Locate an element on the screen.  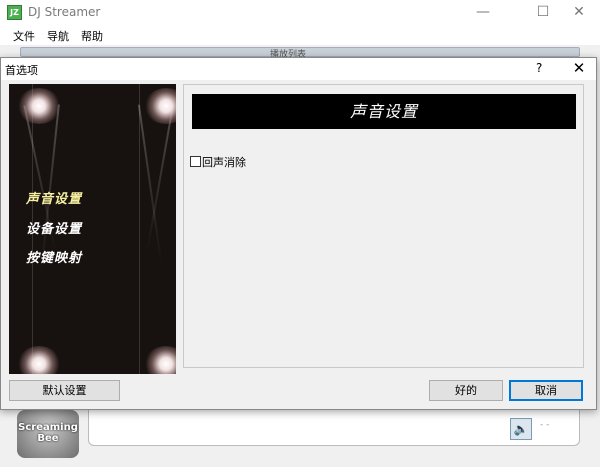
close-window-button: ✕ is located at coordinates (578, 12).